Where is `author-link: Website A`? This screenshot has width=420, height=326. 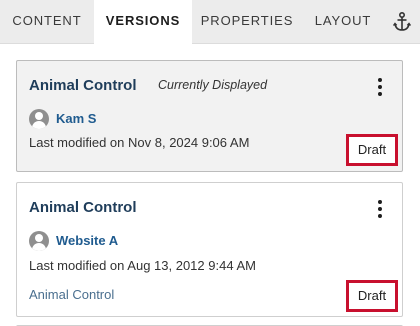 author-link: Website A is located at coordinates (87, 240).